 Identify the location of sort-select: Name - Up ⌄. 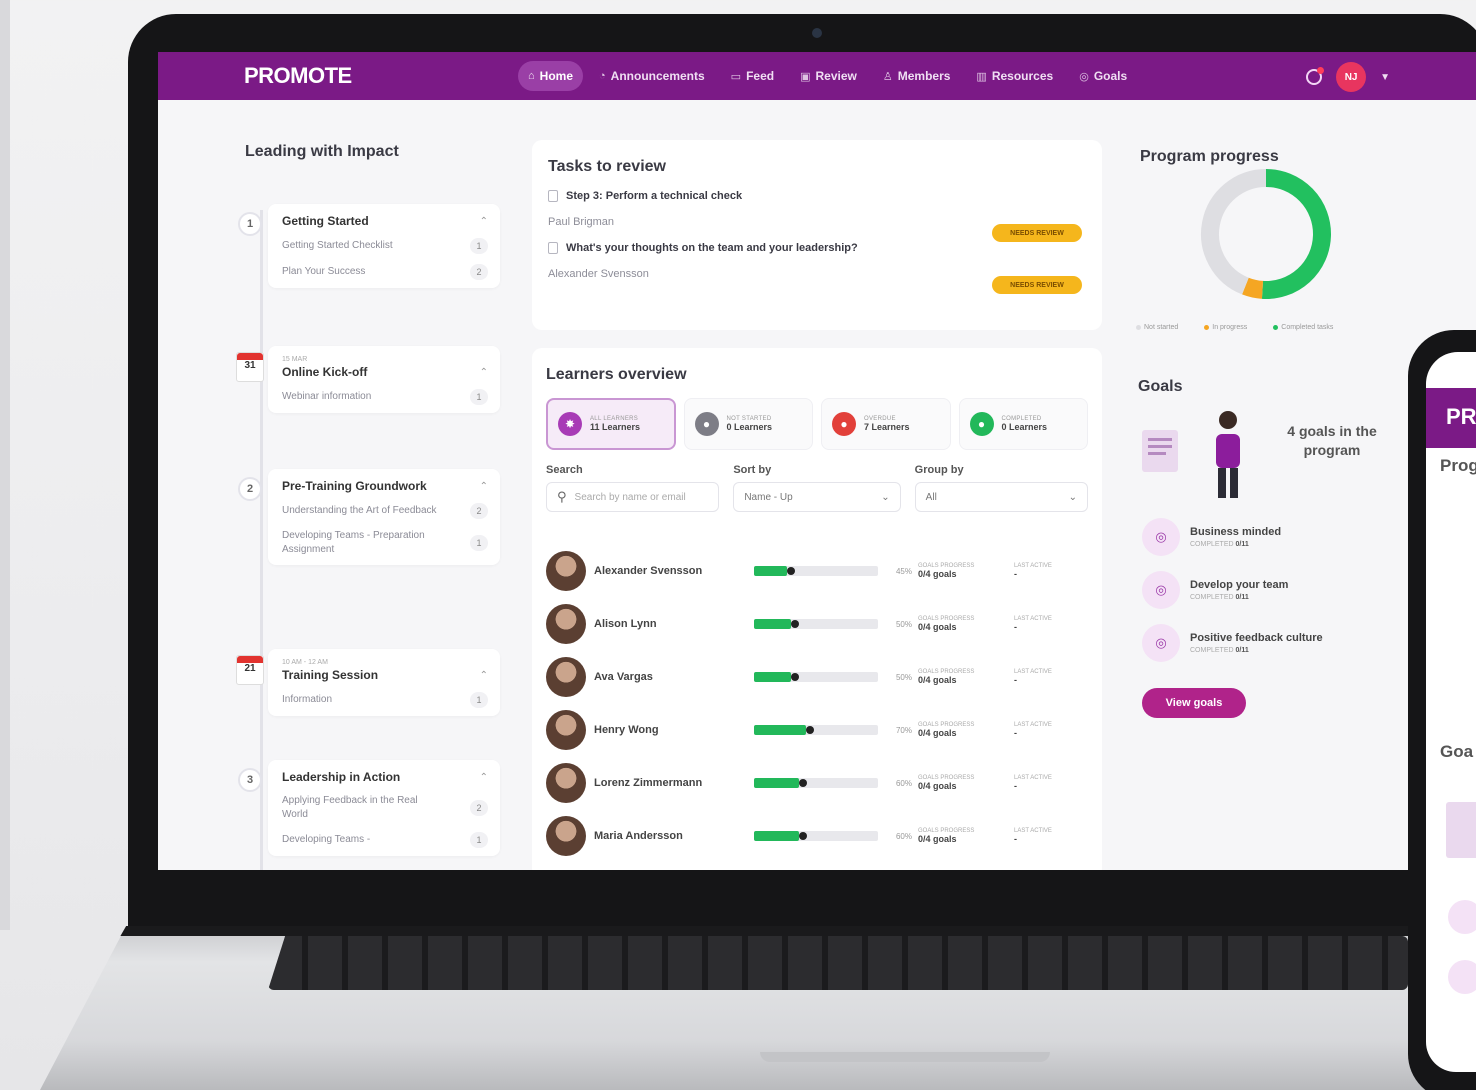
(817, 497).